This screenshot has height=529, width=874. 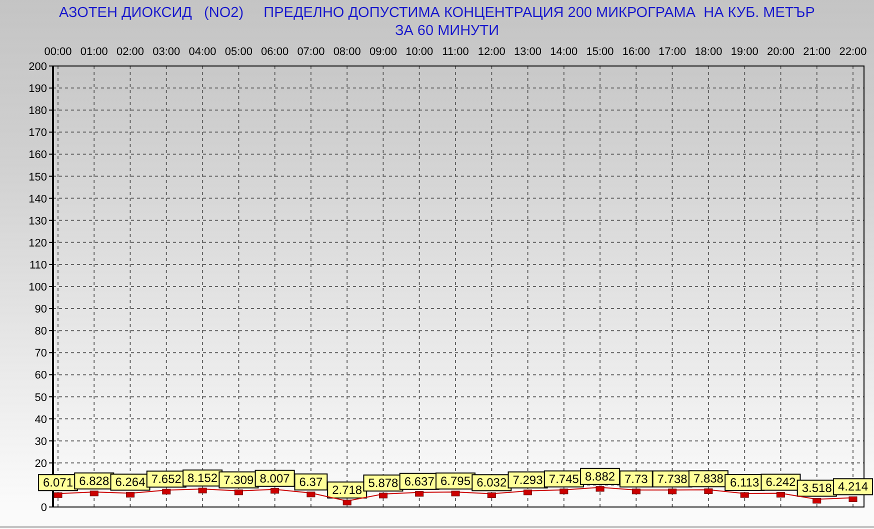 I want to click on data-label: 8.007, so click(x=274, y=478).